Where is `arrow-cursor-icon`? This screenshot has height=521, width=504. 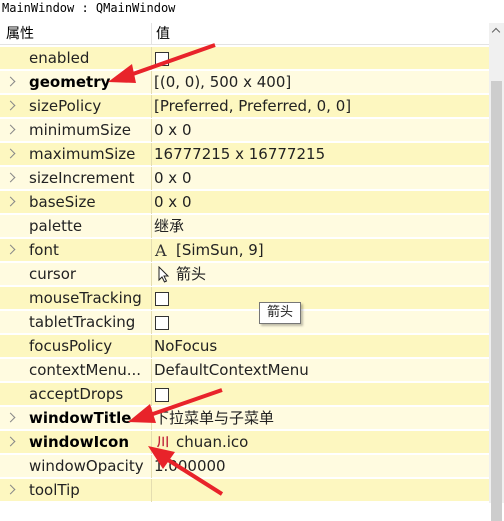 arrow-cursor-icon is located at coordinates (164, 274).